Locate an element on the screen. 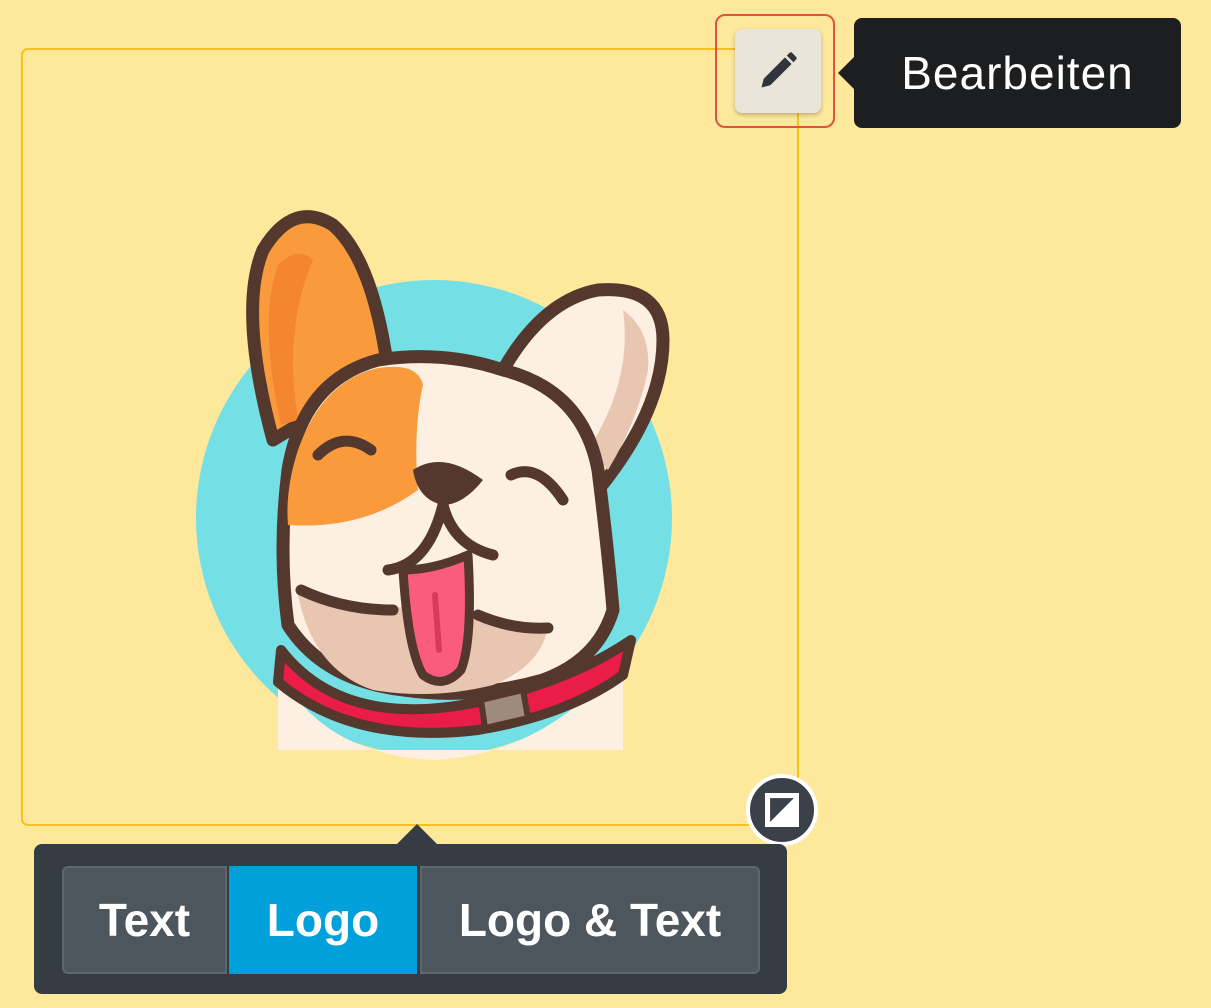 Image resolution: width=1211 pixels, height=1008 pixels. layout-switcher-toolbar: Text Logo Logo & Text is located at coordinates (410, 909).